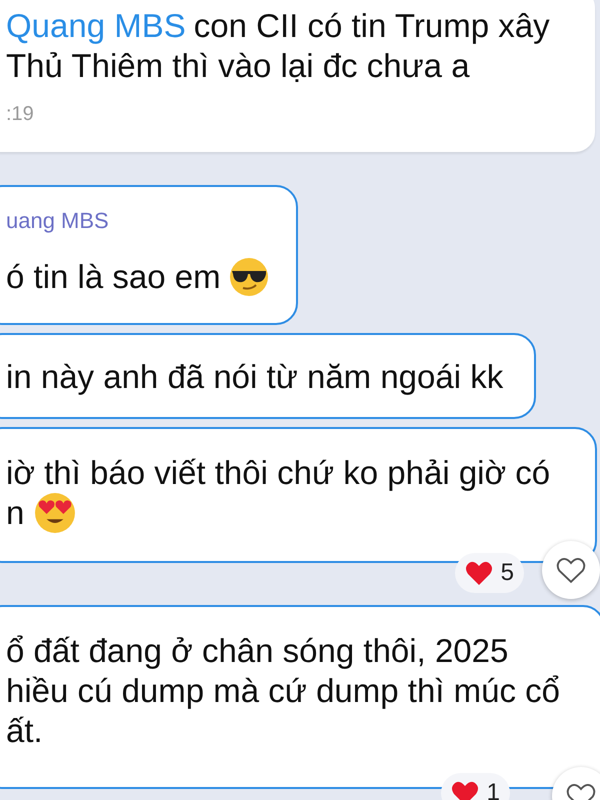 This screenshot has width=600, height=800. Describe the element at coordinates (372, 26) in the screenshot. I see `message-text: con CII có tin Trump xây` at that location.